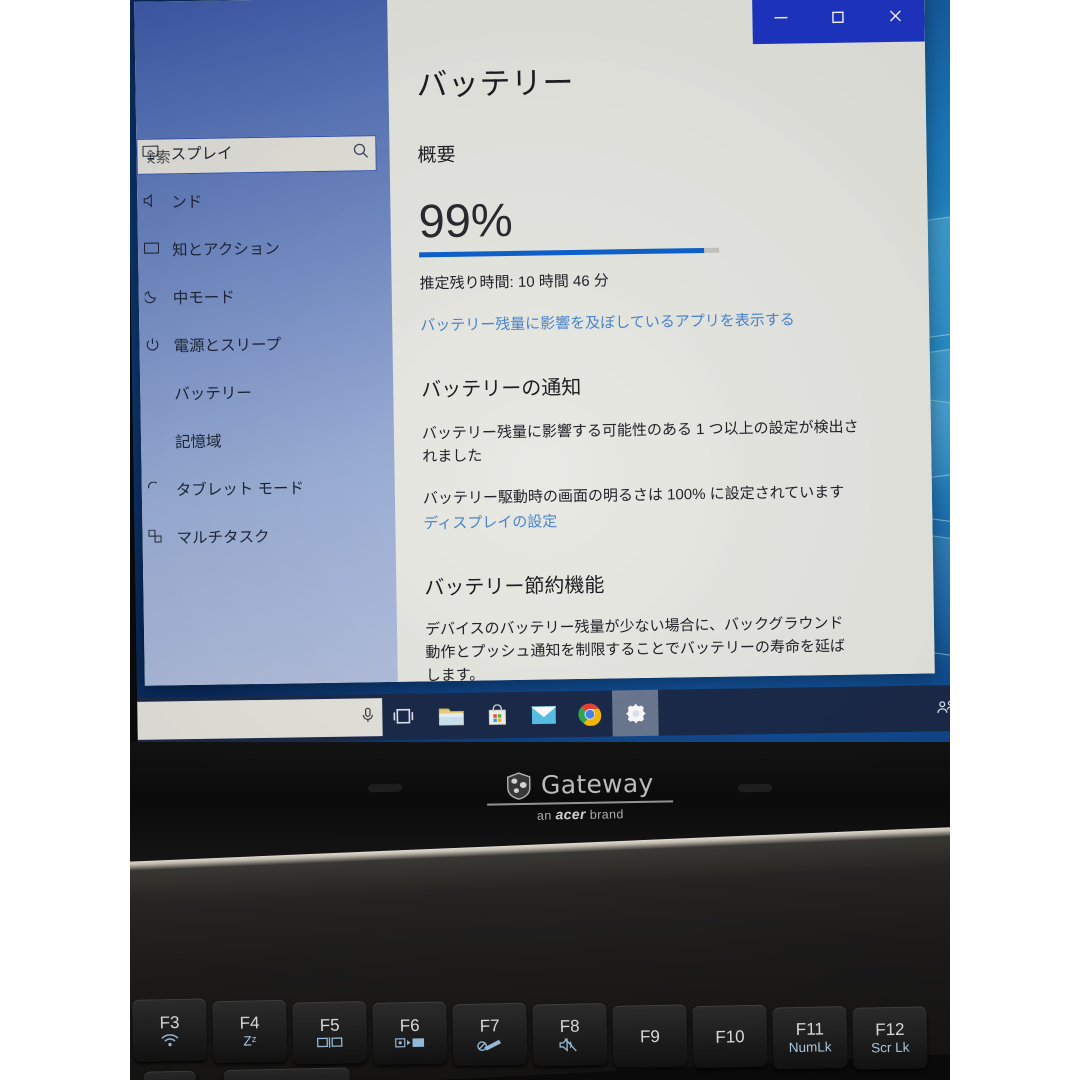 This screenshot has width=1080, height=1080. I want to click on sidebar-item-storage: 記憶域, so click(268, 440).